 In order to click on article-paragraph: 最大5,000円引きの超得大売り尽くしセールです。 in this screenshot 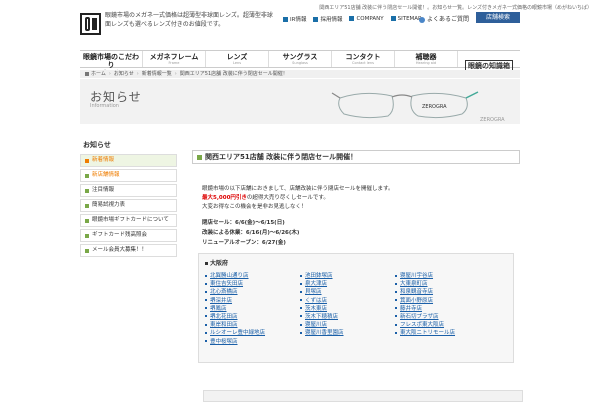, I will do `click(265, 198)`.